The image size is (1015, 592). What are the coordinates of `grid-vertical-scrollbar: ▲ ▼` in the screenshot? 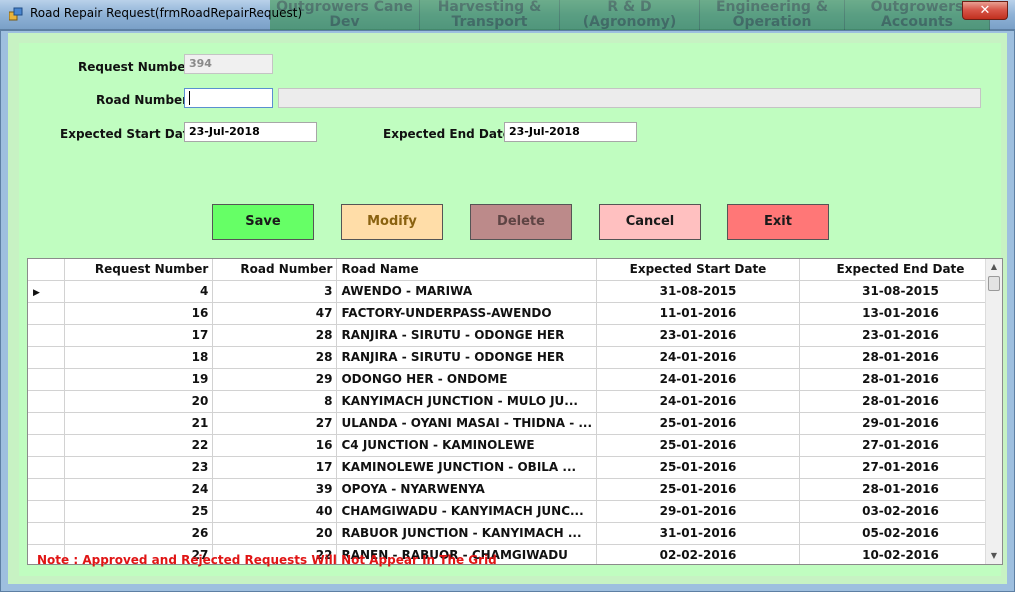 It's located at (993, 411).